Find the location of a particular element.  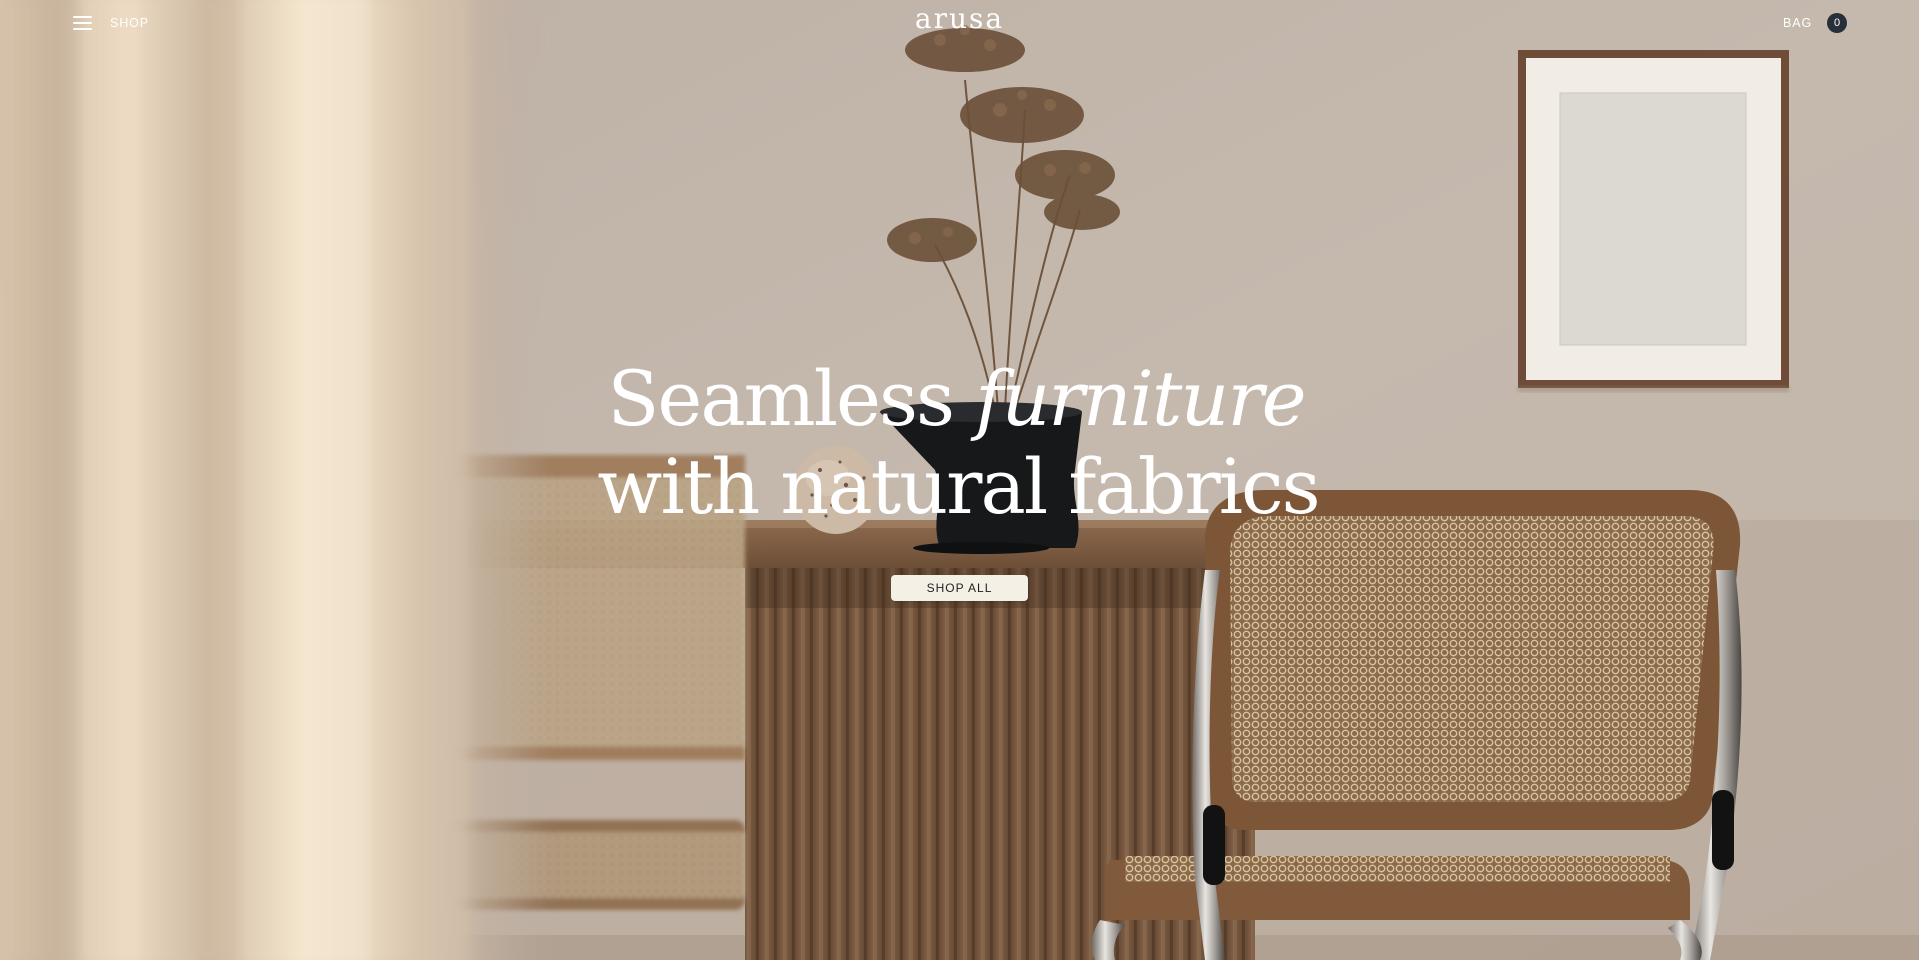

hamburger-icon is located at coordinates (82, 23).